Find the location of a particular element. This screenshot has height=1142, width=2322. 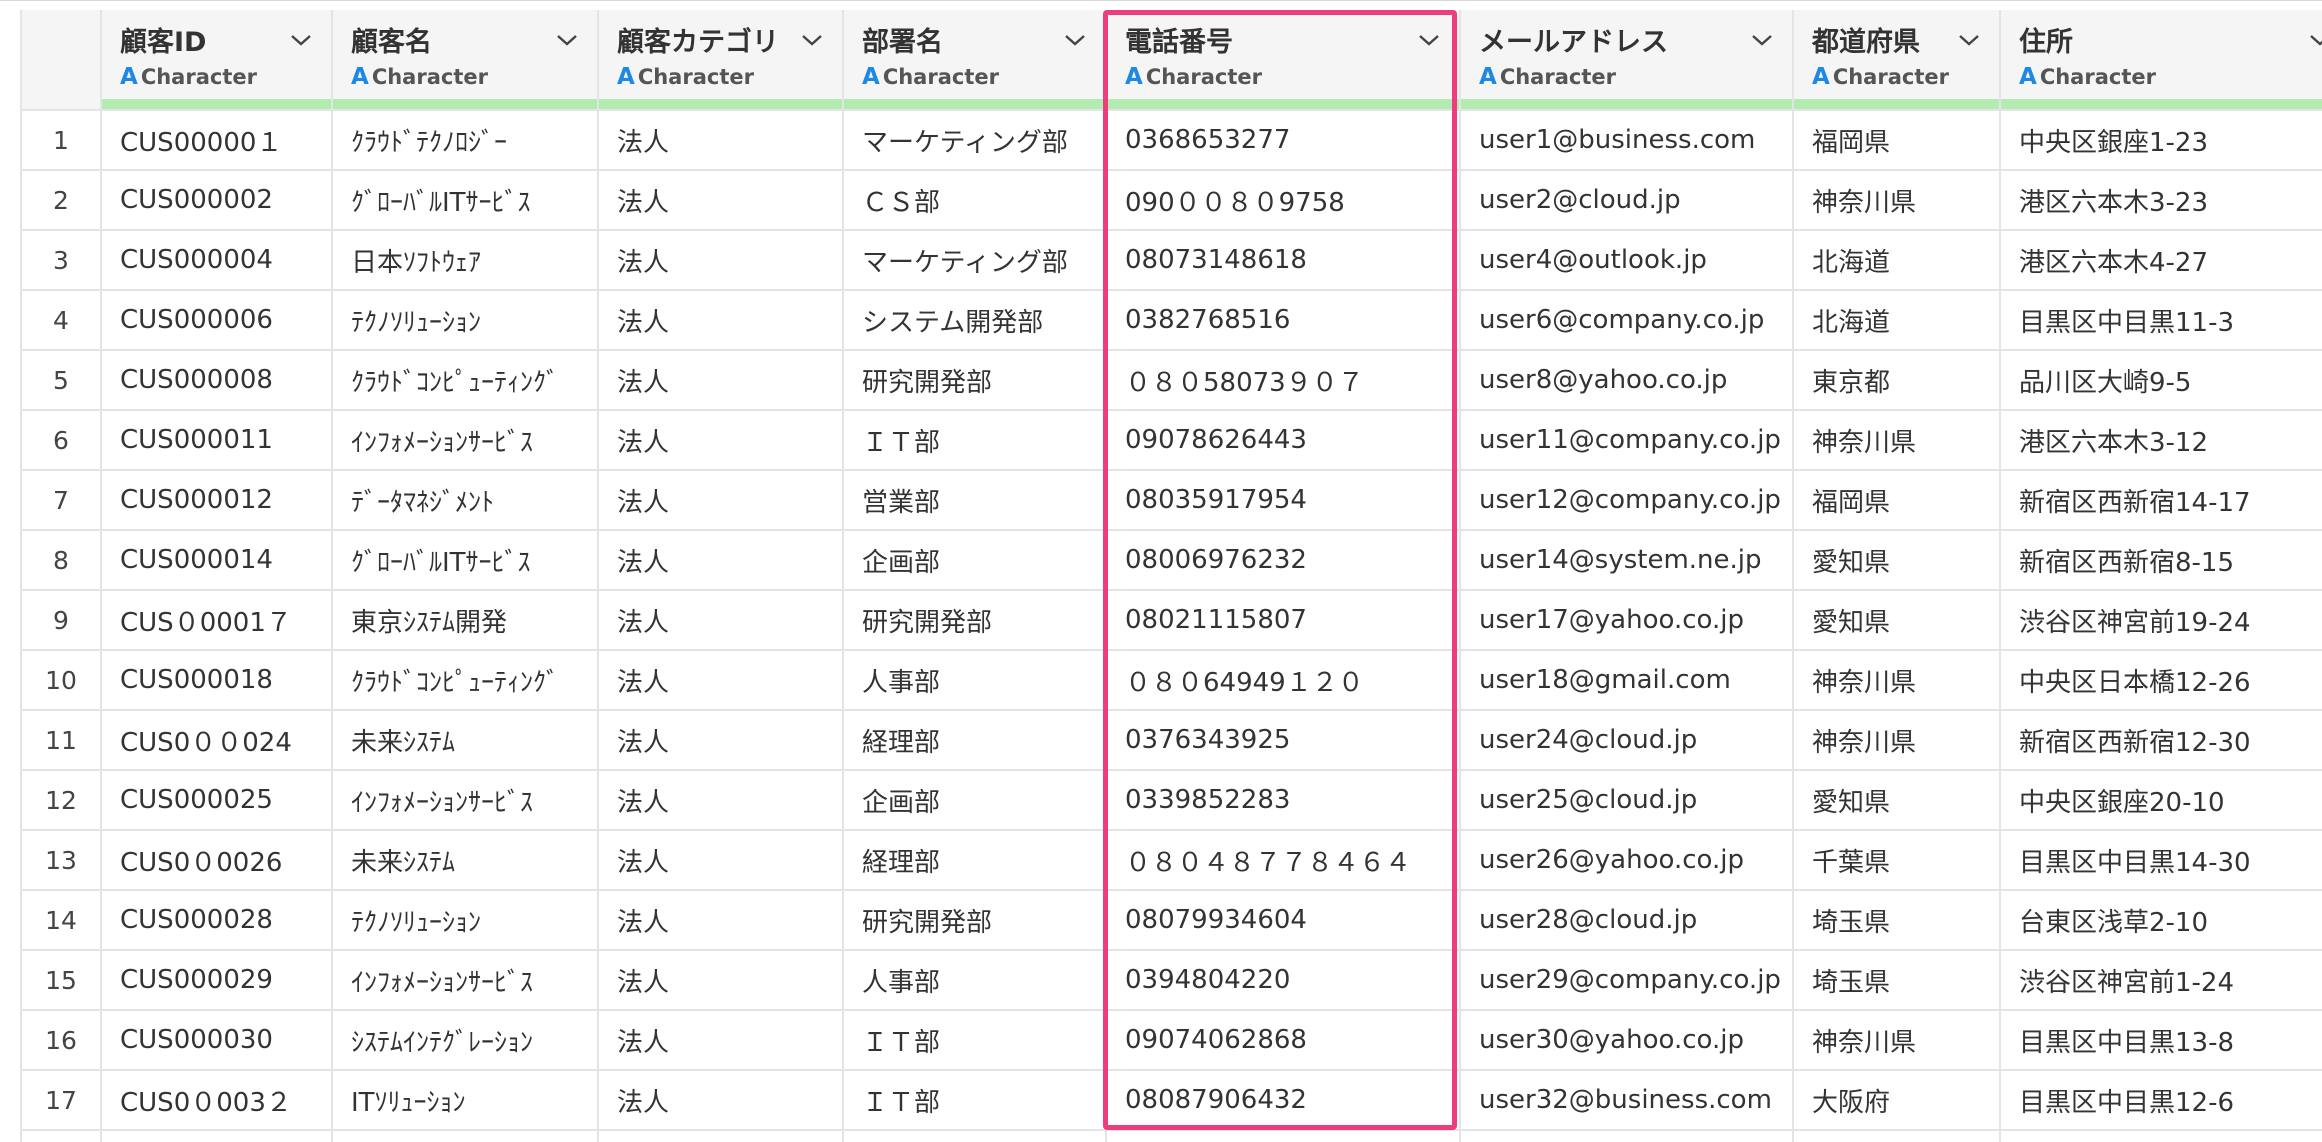

table-cell: 研究開発部 is located at coordinates (975, 920).